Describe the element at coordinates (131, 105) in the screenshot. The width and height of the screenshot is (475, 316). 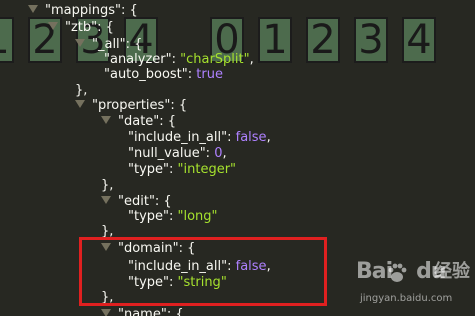
I see `json-line-properties: "properties": {` at that location.